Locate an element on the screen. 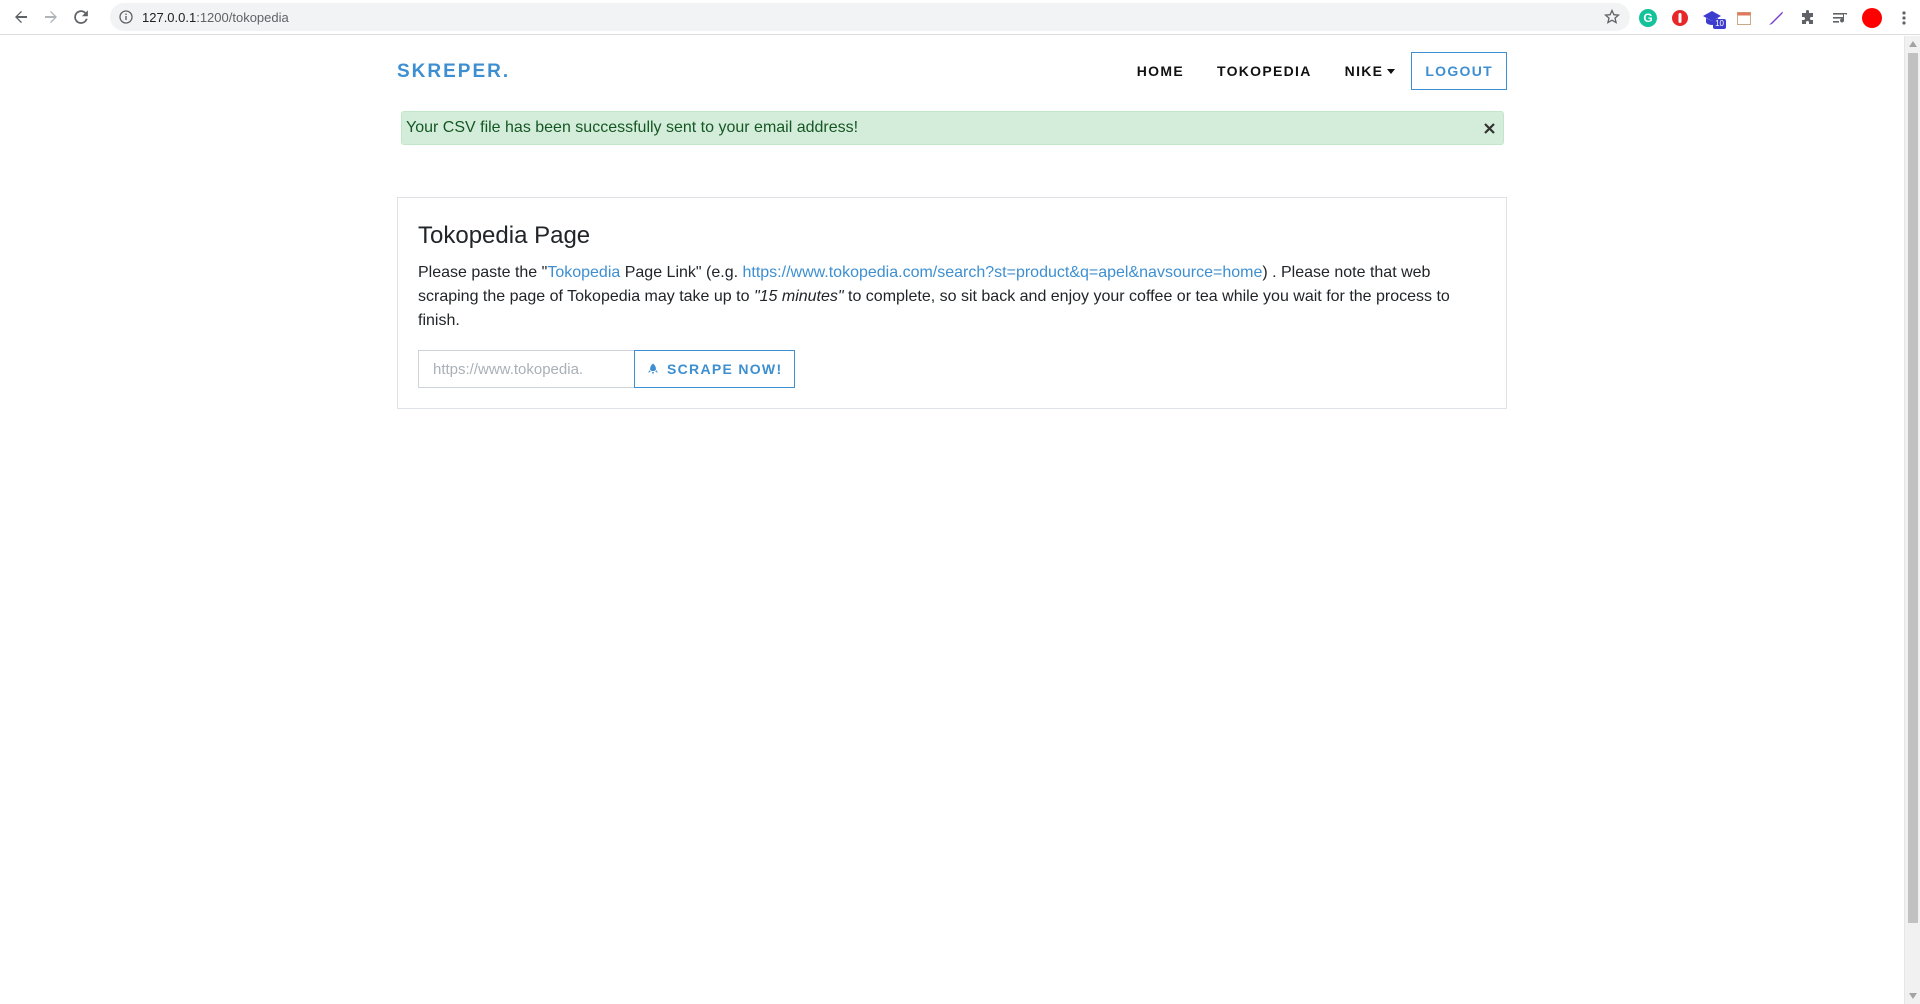 The image size is (1920, 1004). svg-text: G is located at coordinates (1647, 18).